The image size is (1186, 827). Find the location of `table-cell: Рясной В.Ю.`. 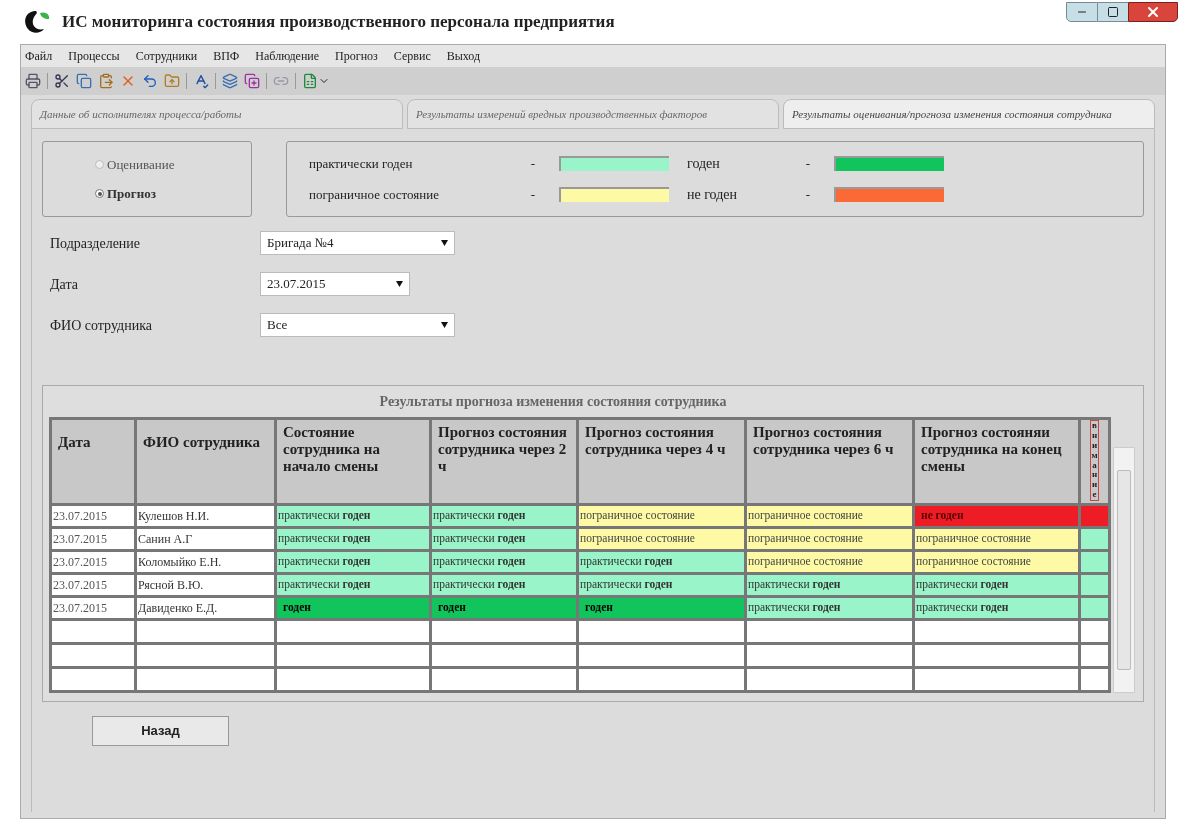

table-cell: Рясной В.Ю. is located at coordinates (205, 585).